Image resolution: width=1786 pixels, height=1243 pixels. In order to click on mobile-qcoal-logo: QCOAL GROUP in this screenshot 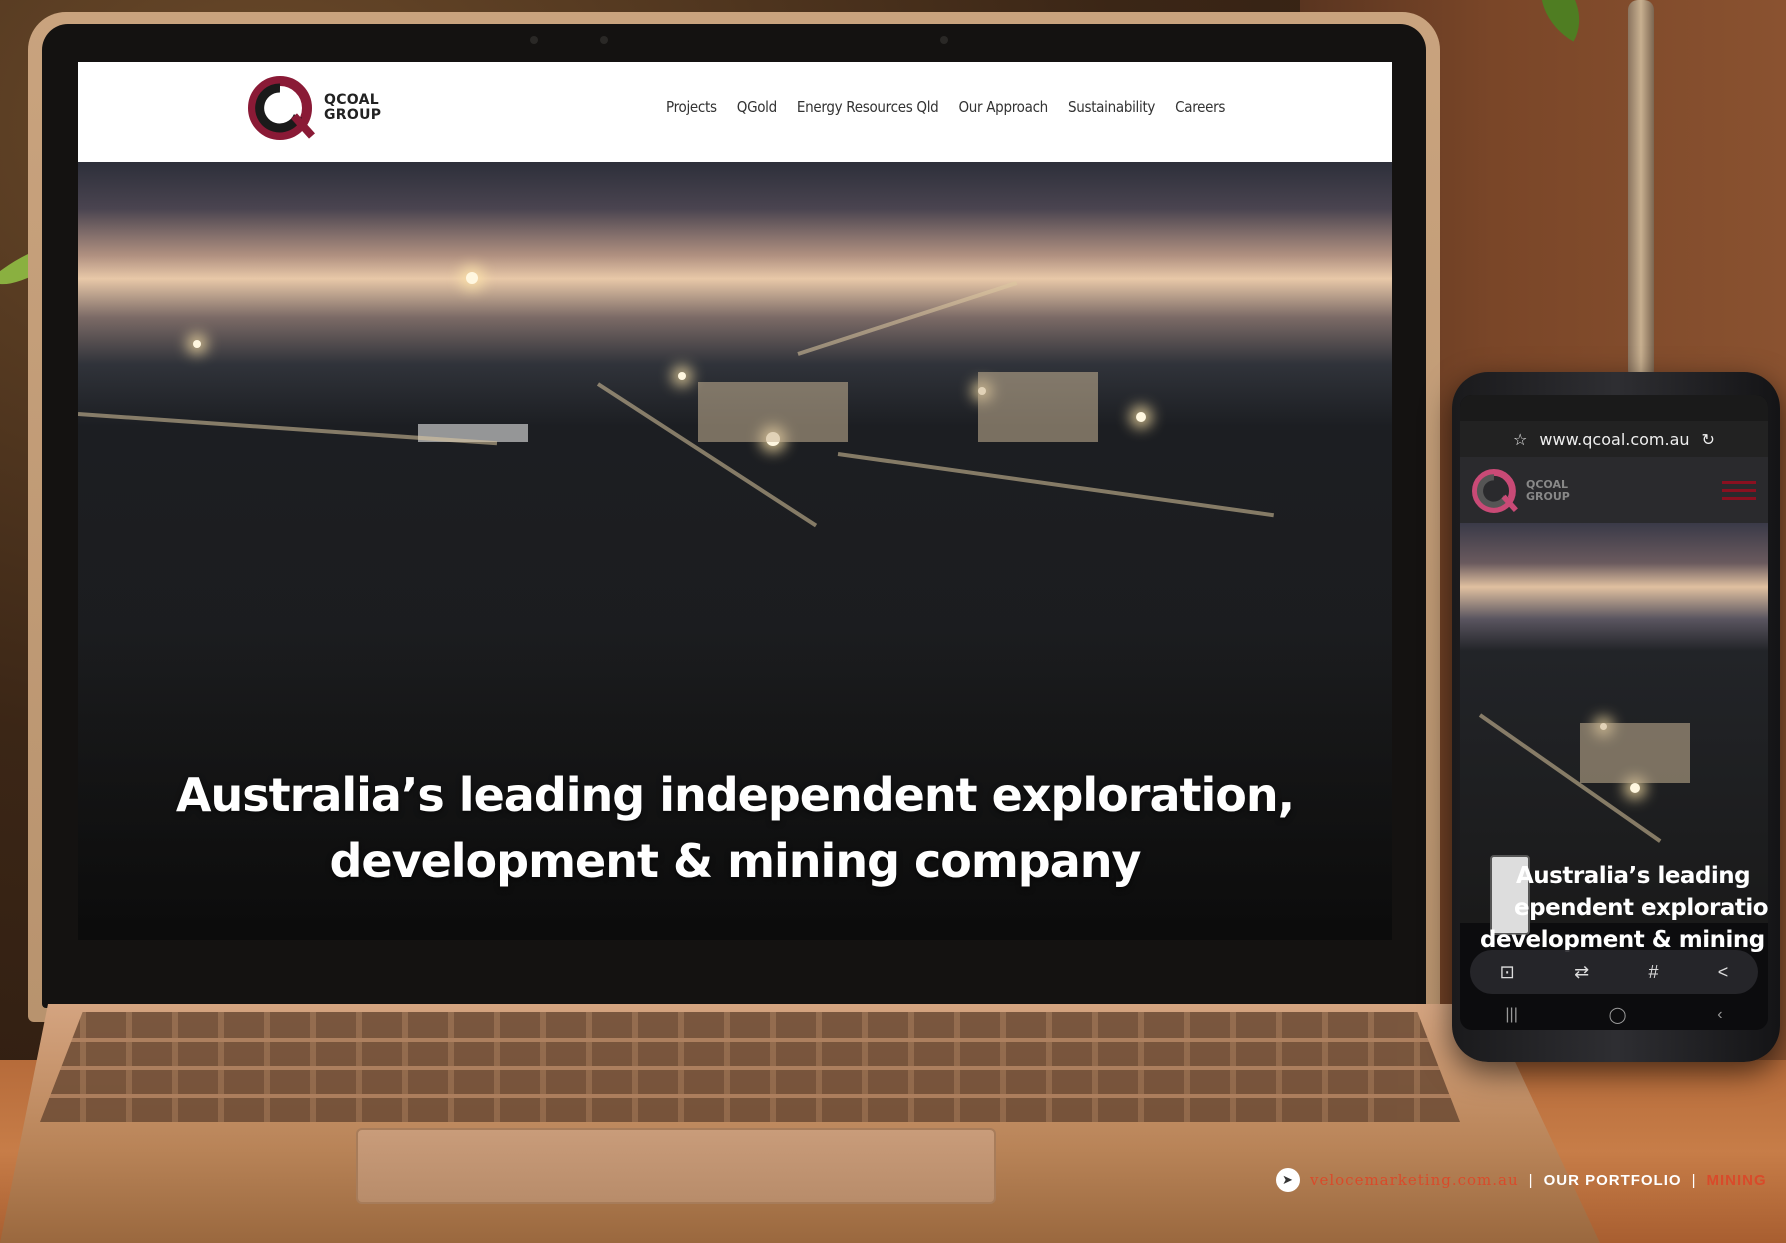, I will do `click(1521, 491)`.